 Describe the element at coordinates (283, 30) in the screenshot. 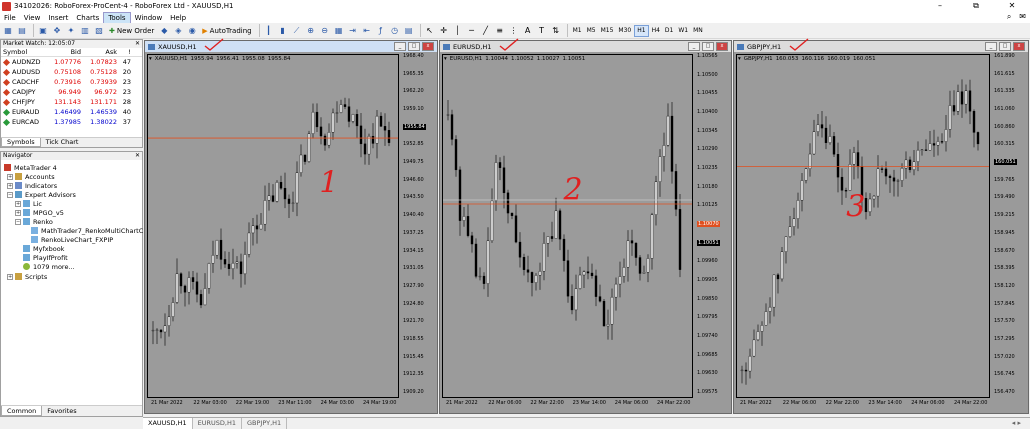

I see `candle-chart-icon: ▮` at that location.